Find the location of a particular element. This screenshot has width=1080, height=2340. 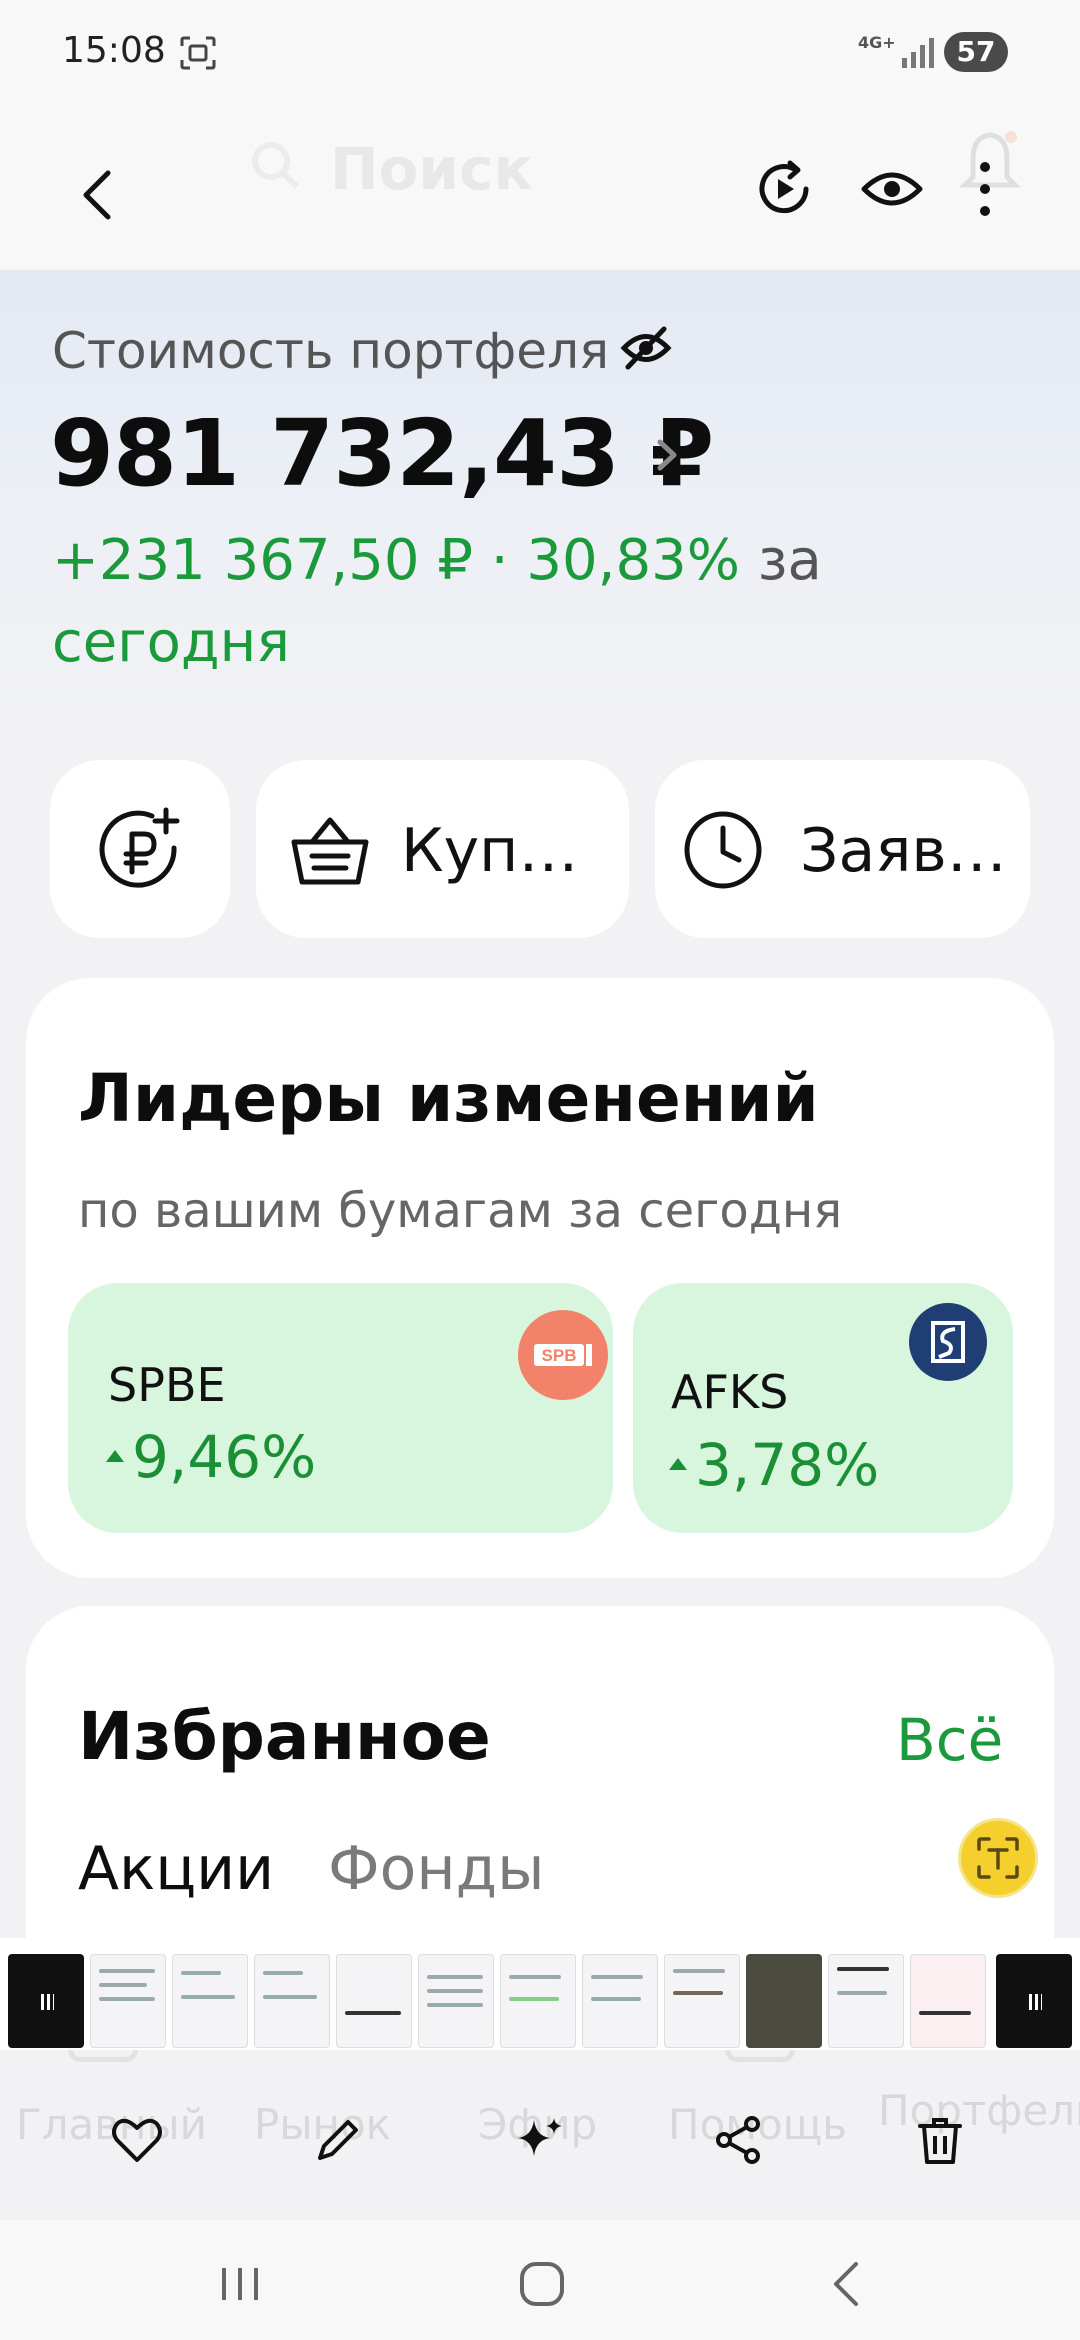

portfolio-daily-change: +231 367,50 ₽ · 30,83% за сегодня is located at coordinates (467, 602).